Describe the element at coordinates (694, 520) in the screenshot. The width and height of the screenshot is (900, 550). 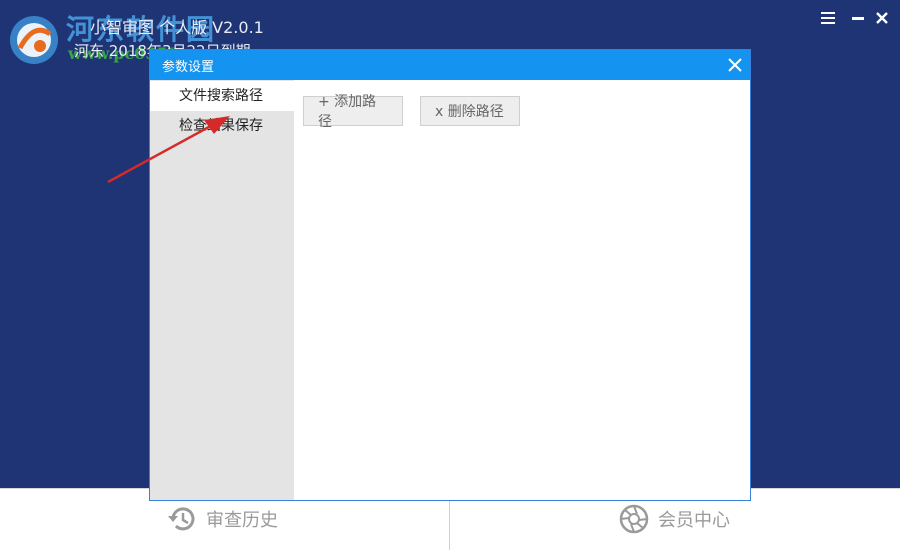
I see `member-center-label: 会员中心` at that location.